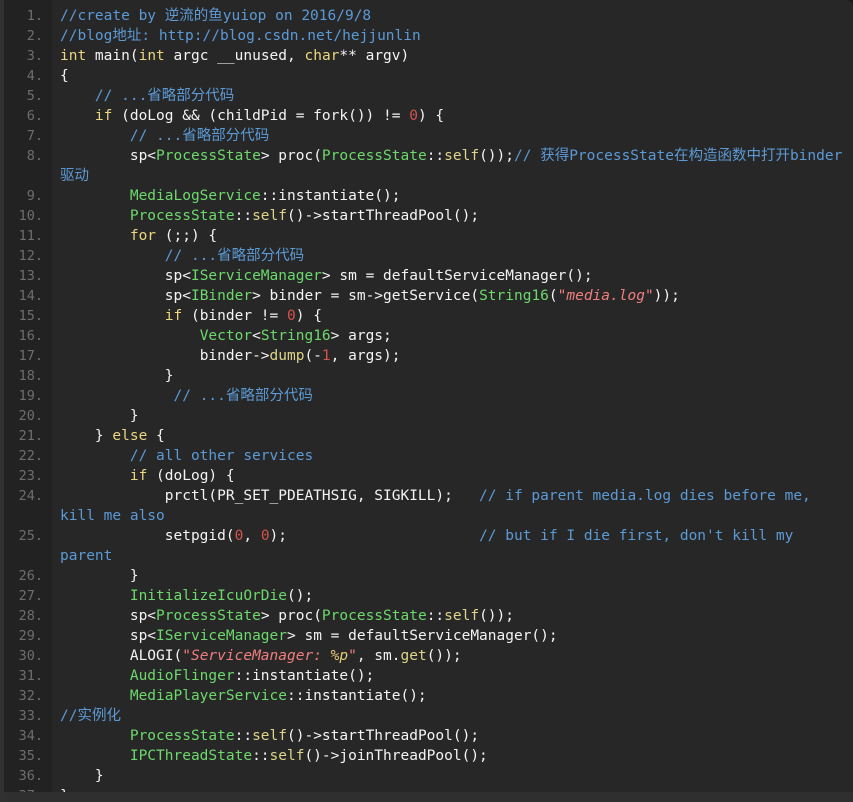  I want to click on code-line: 7. // ...省略部分代码, so click(426, 136).